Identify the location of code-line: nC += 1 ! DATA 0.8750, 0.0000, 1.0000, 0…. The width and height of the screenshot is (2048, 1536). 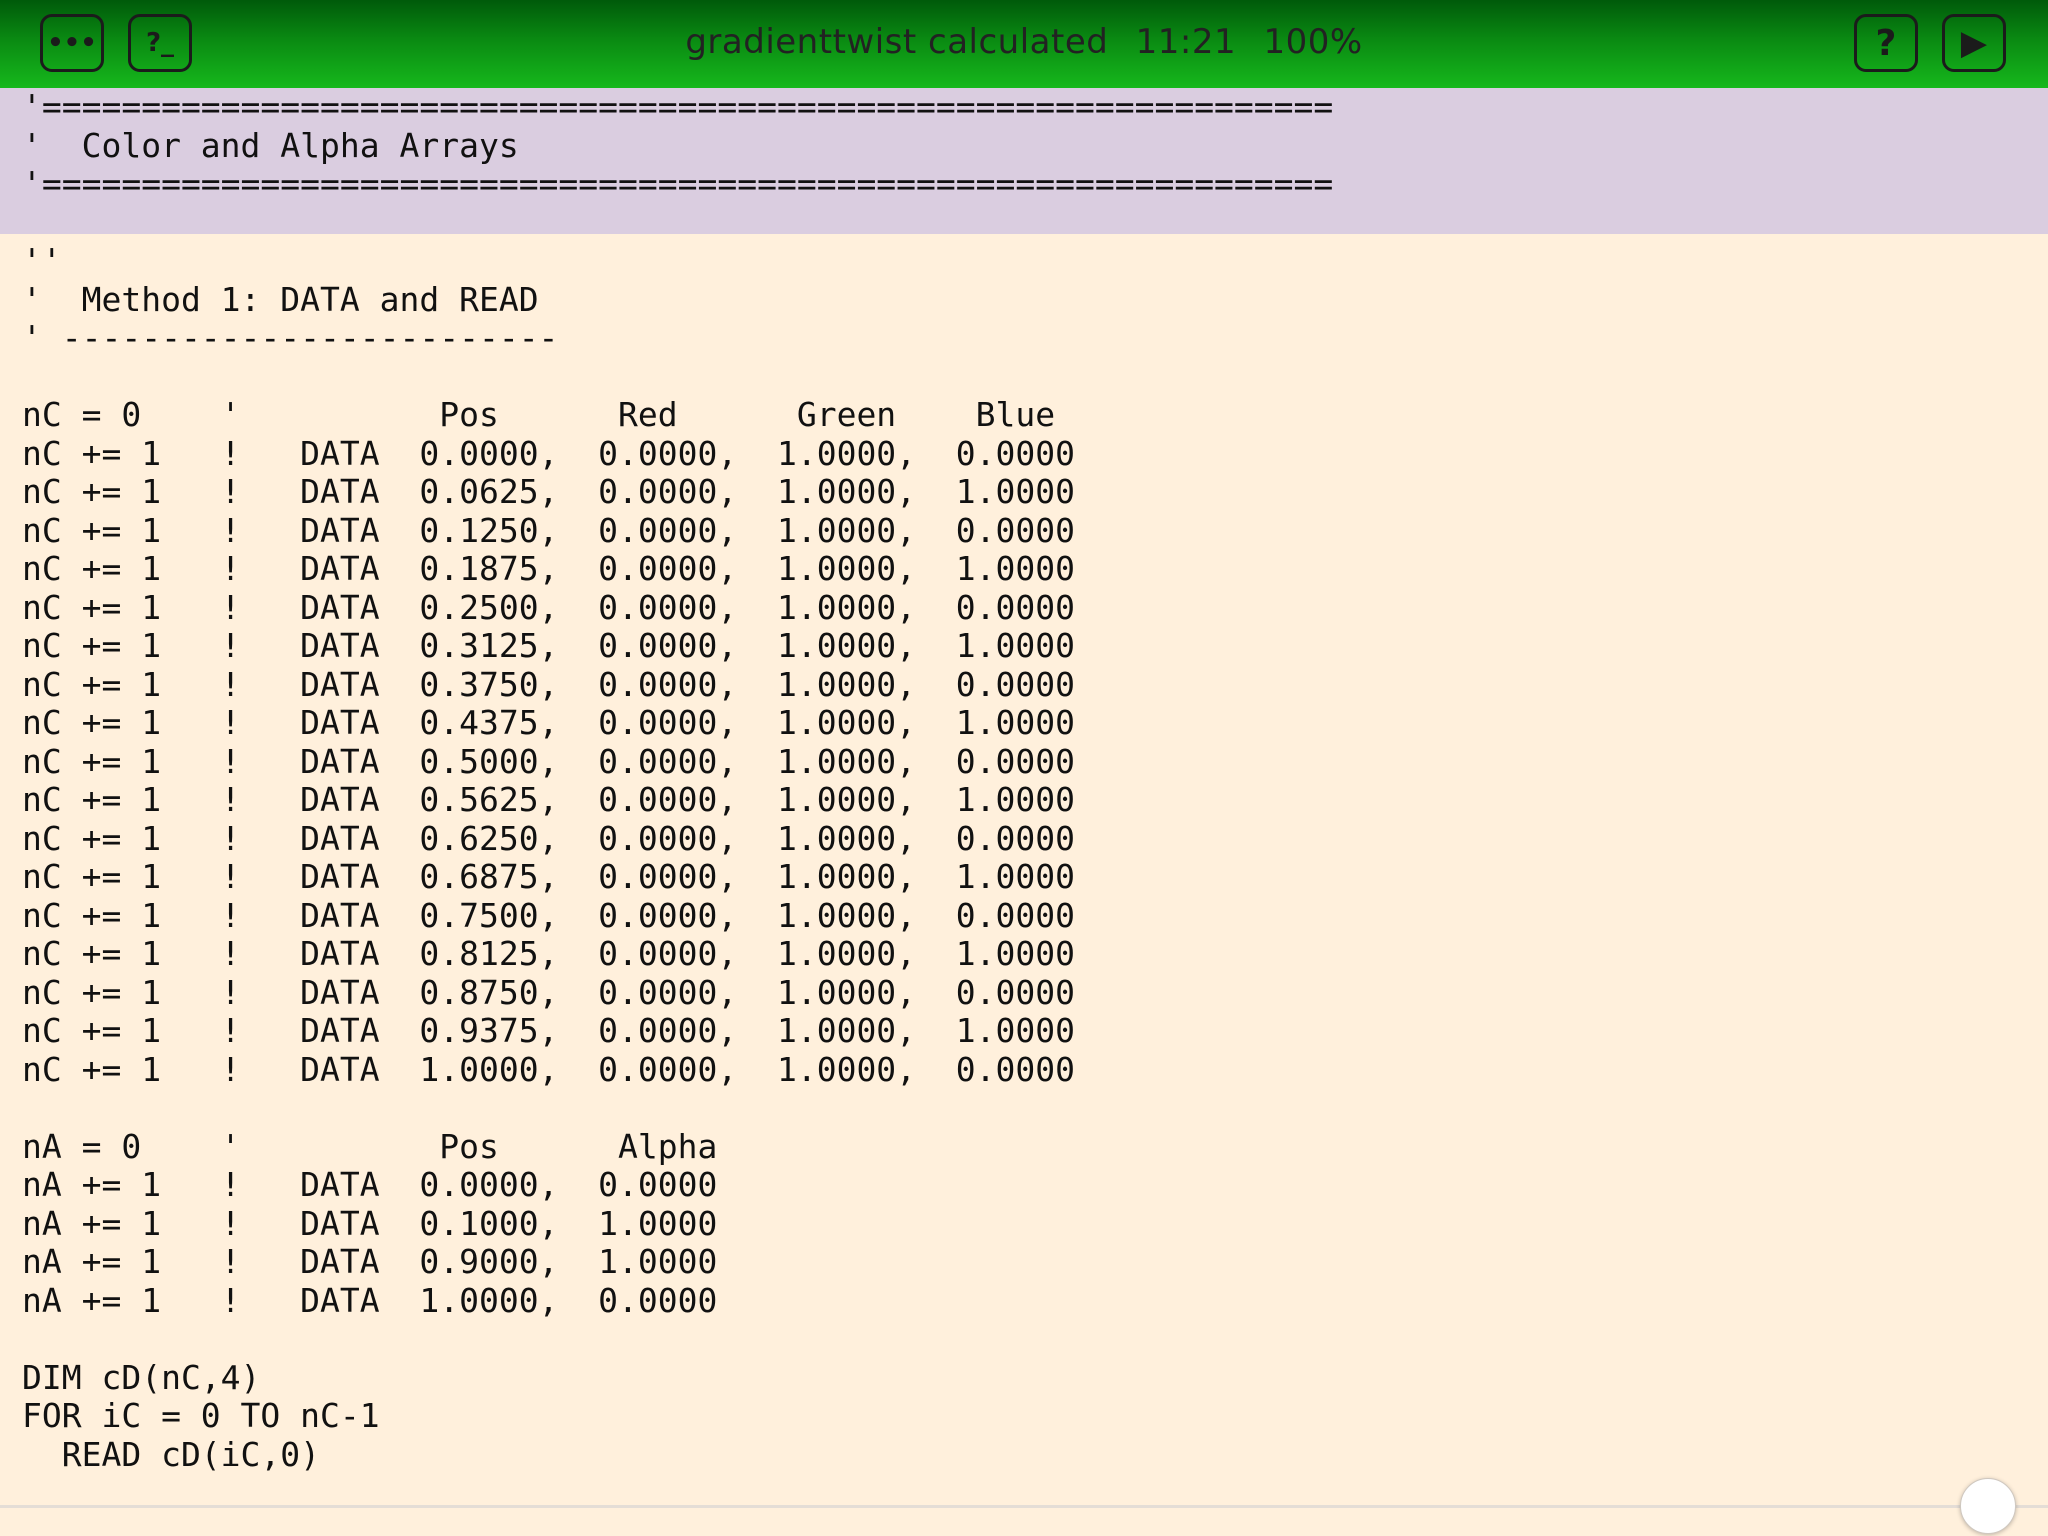
(677, 993).